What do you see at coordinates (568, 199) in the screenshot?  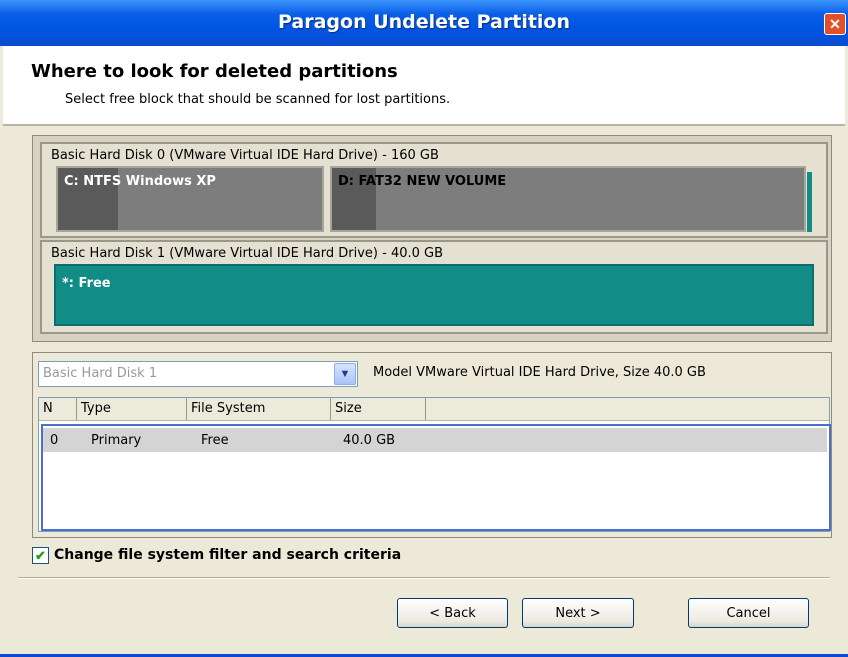 I see `partition-d: D: FAT32 NEW VOLUME` at bounding box center [568, 199].